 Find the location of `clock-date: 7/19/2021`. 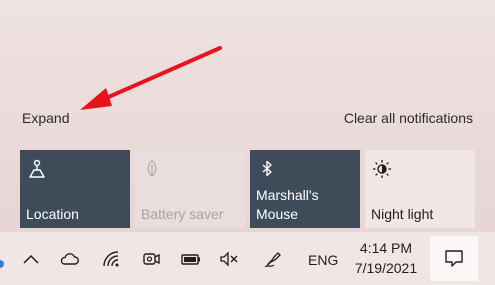

clock-date: 7/19/2021 is located at coordinates (386, 268).